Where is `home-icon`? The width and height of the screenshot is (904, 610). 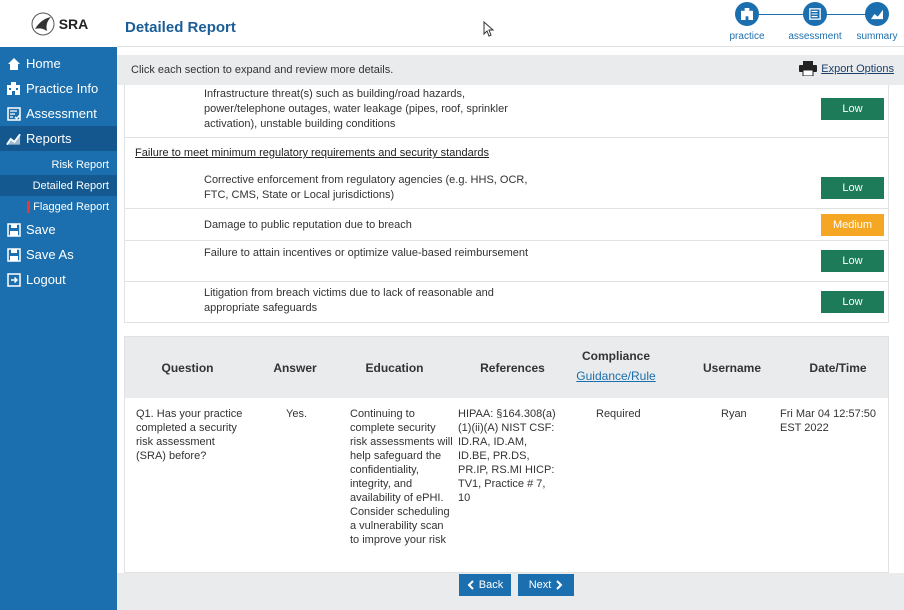 home-icon is located at coordinates (13, 63).